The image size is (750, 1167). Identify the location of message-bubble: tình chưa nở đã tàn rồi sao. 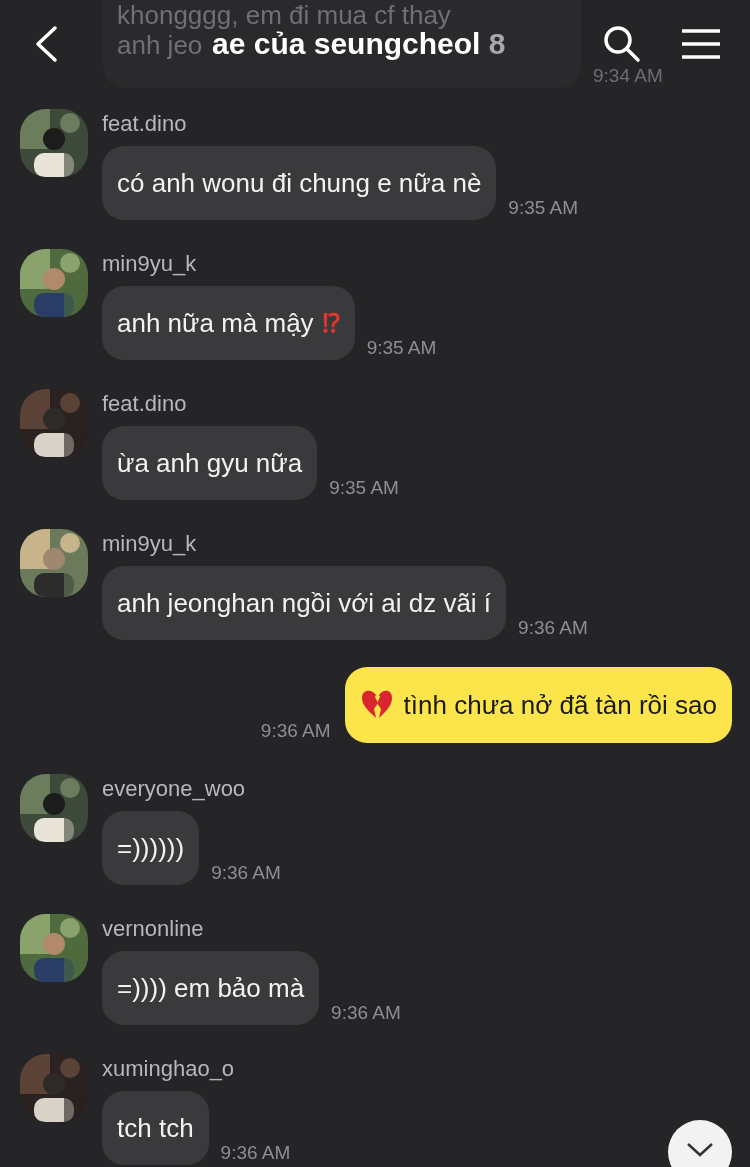
(538, 705).